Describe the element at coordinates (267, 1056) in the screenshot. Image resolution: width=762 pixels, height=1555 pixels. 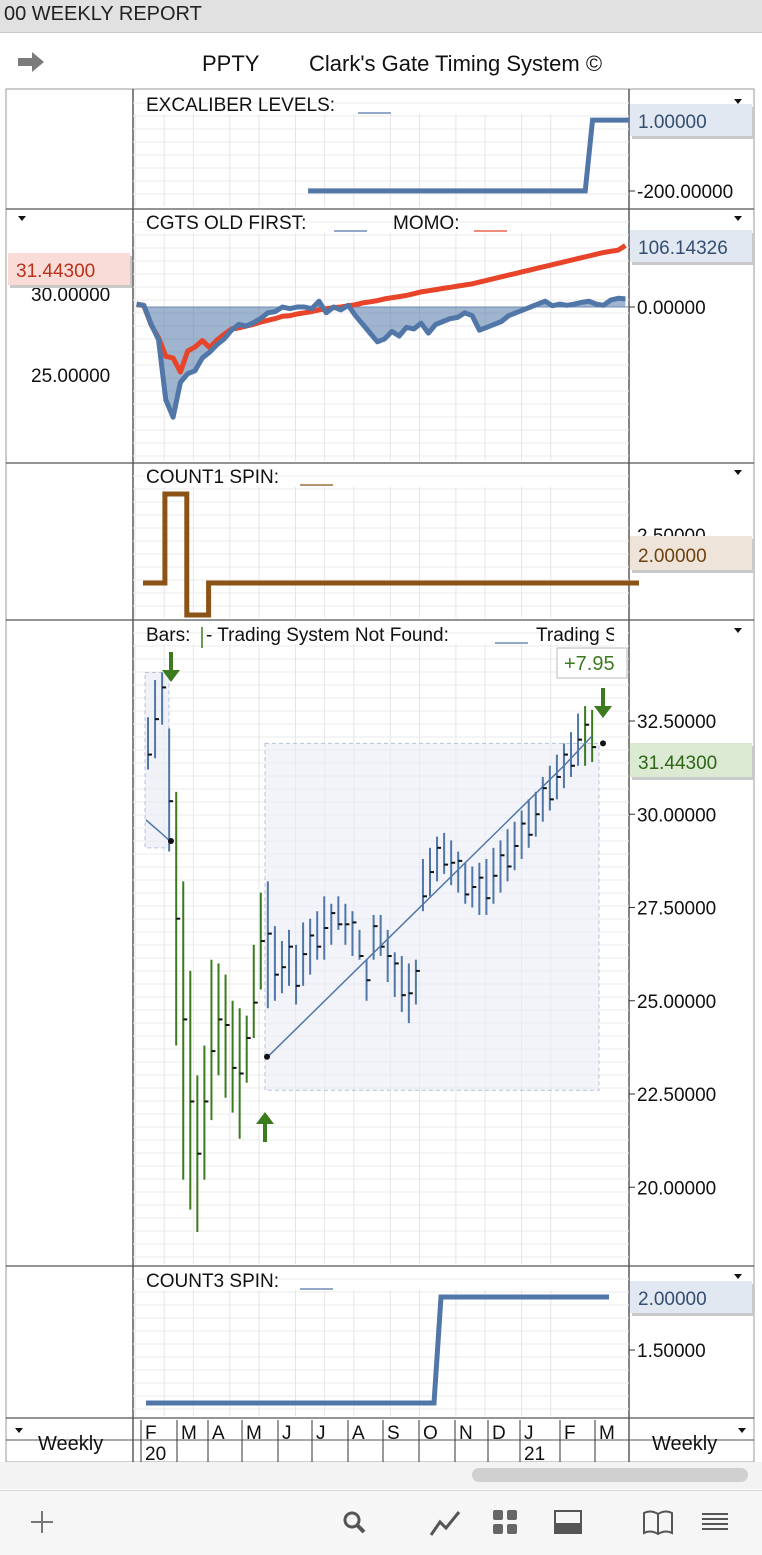
I see `entry-point` at that location.